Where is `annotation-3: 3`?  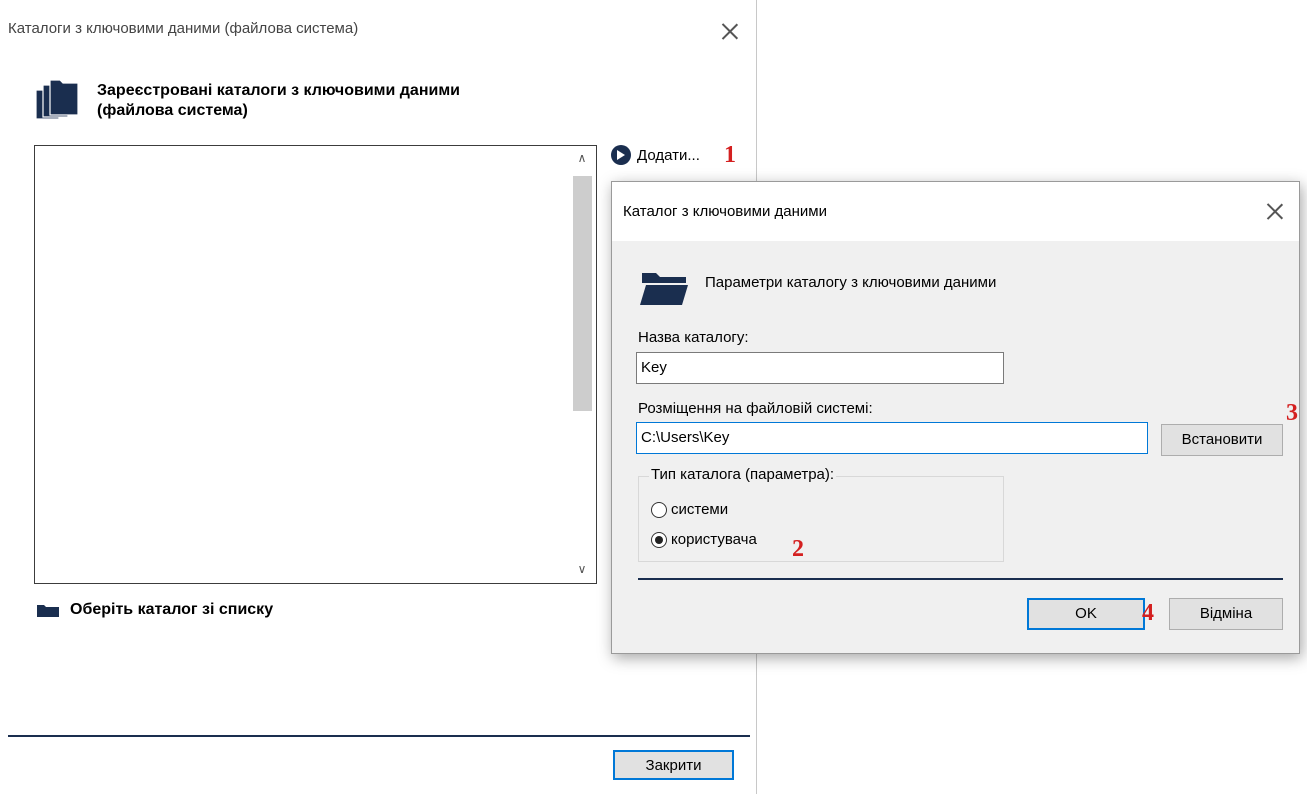
annotation-3: 3 is located at coordinates (1292, 413).